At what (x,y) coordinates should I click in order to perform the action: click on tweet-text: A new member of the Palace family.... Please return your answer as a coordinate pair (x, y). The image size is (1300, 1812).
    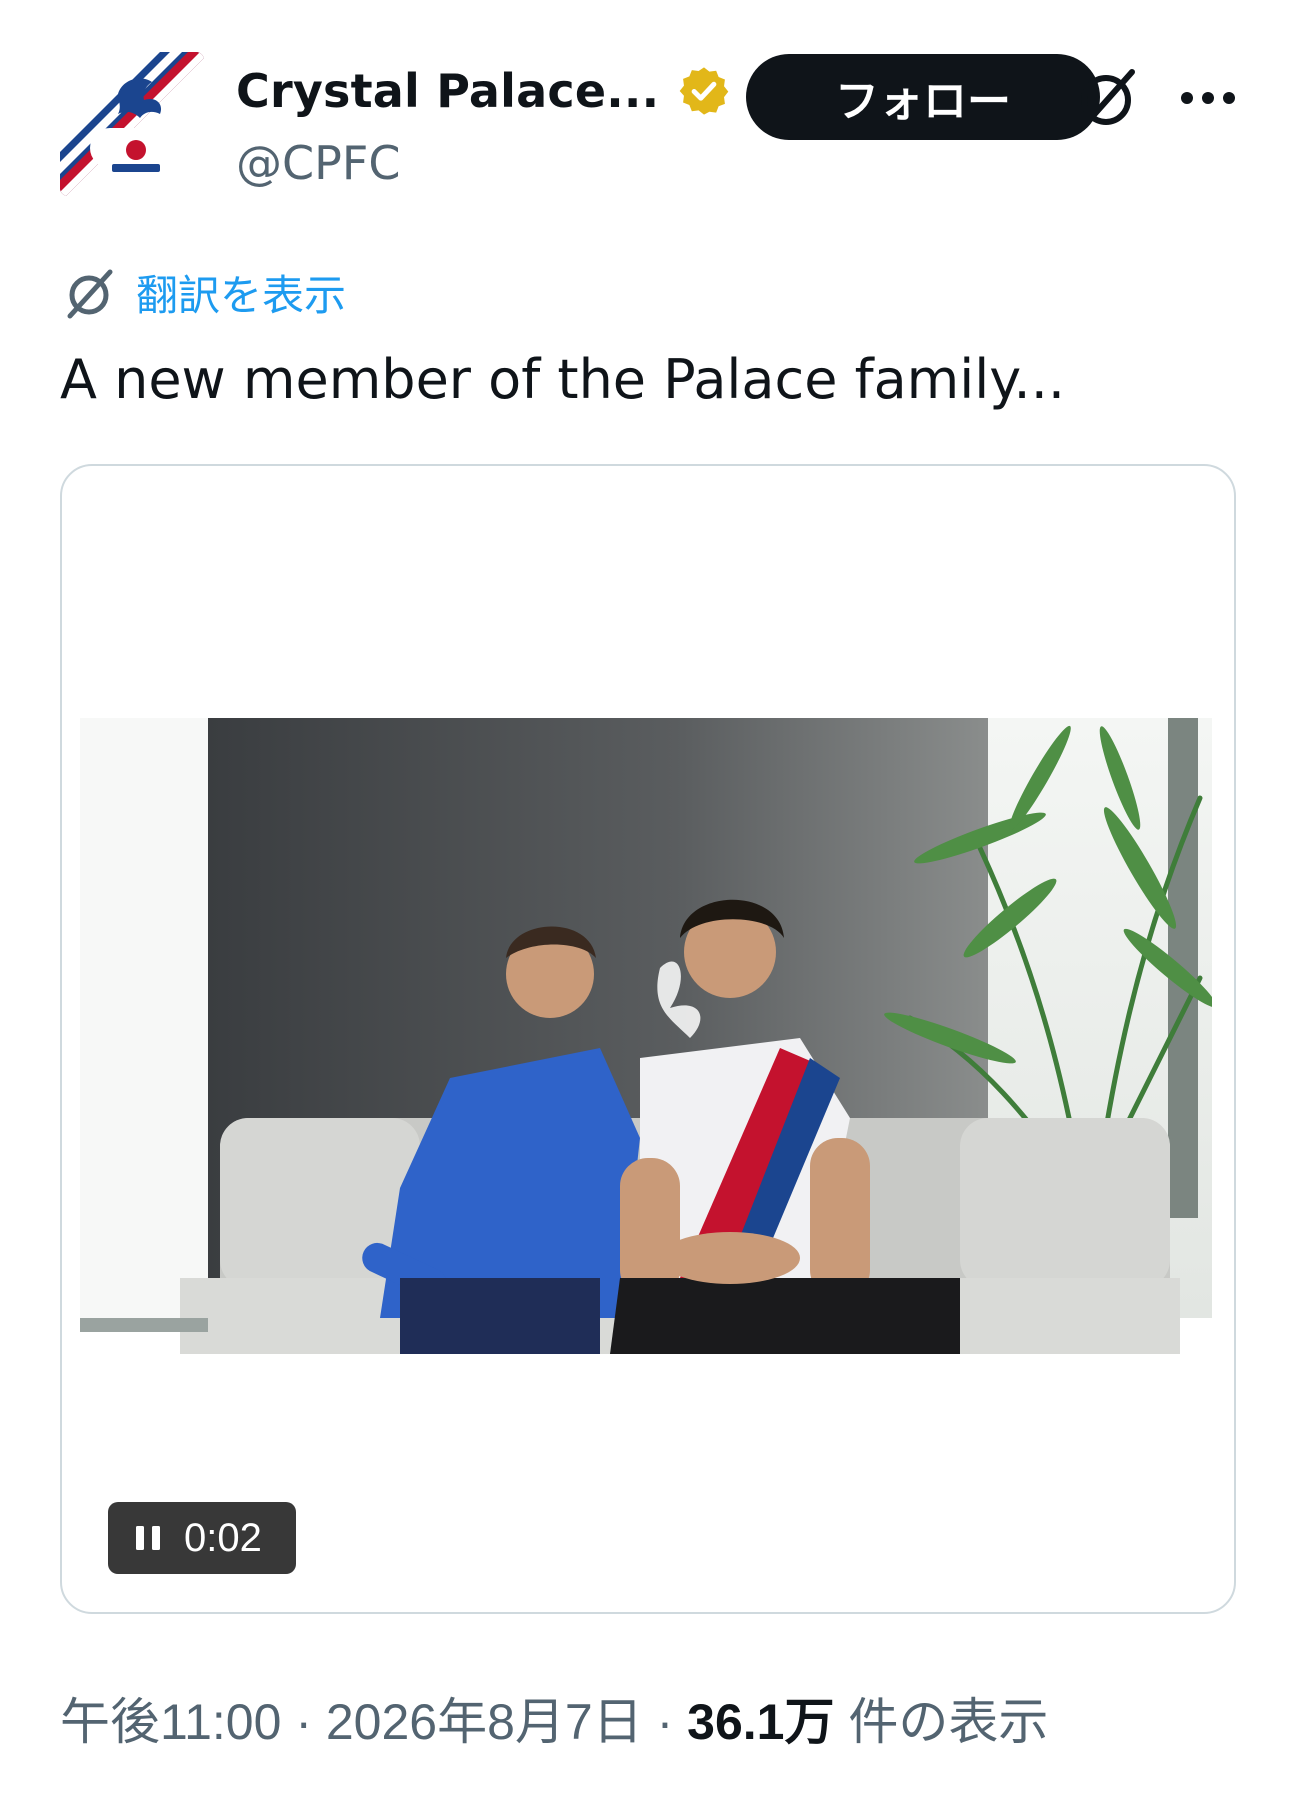
    Looking at the image, I should click on (563, 379).